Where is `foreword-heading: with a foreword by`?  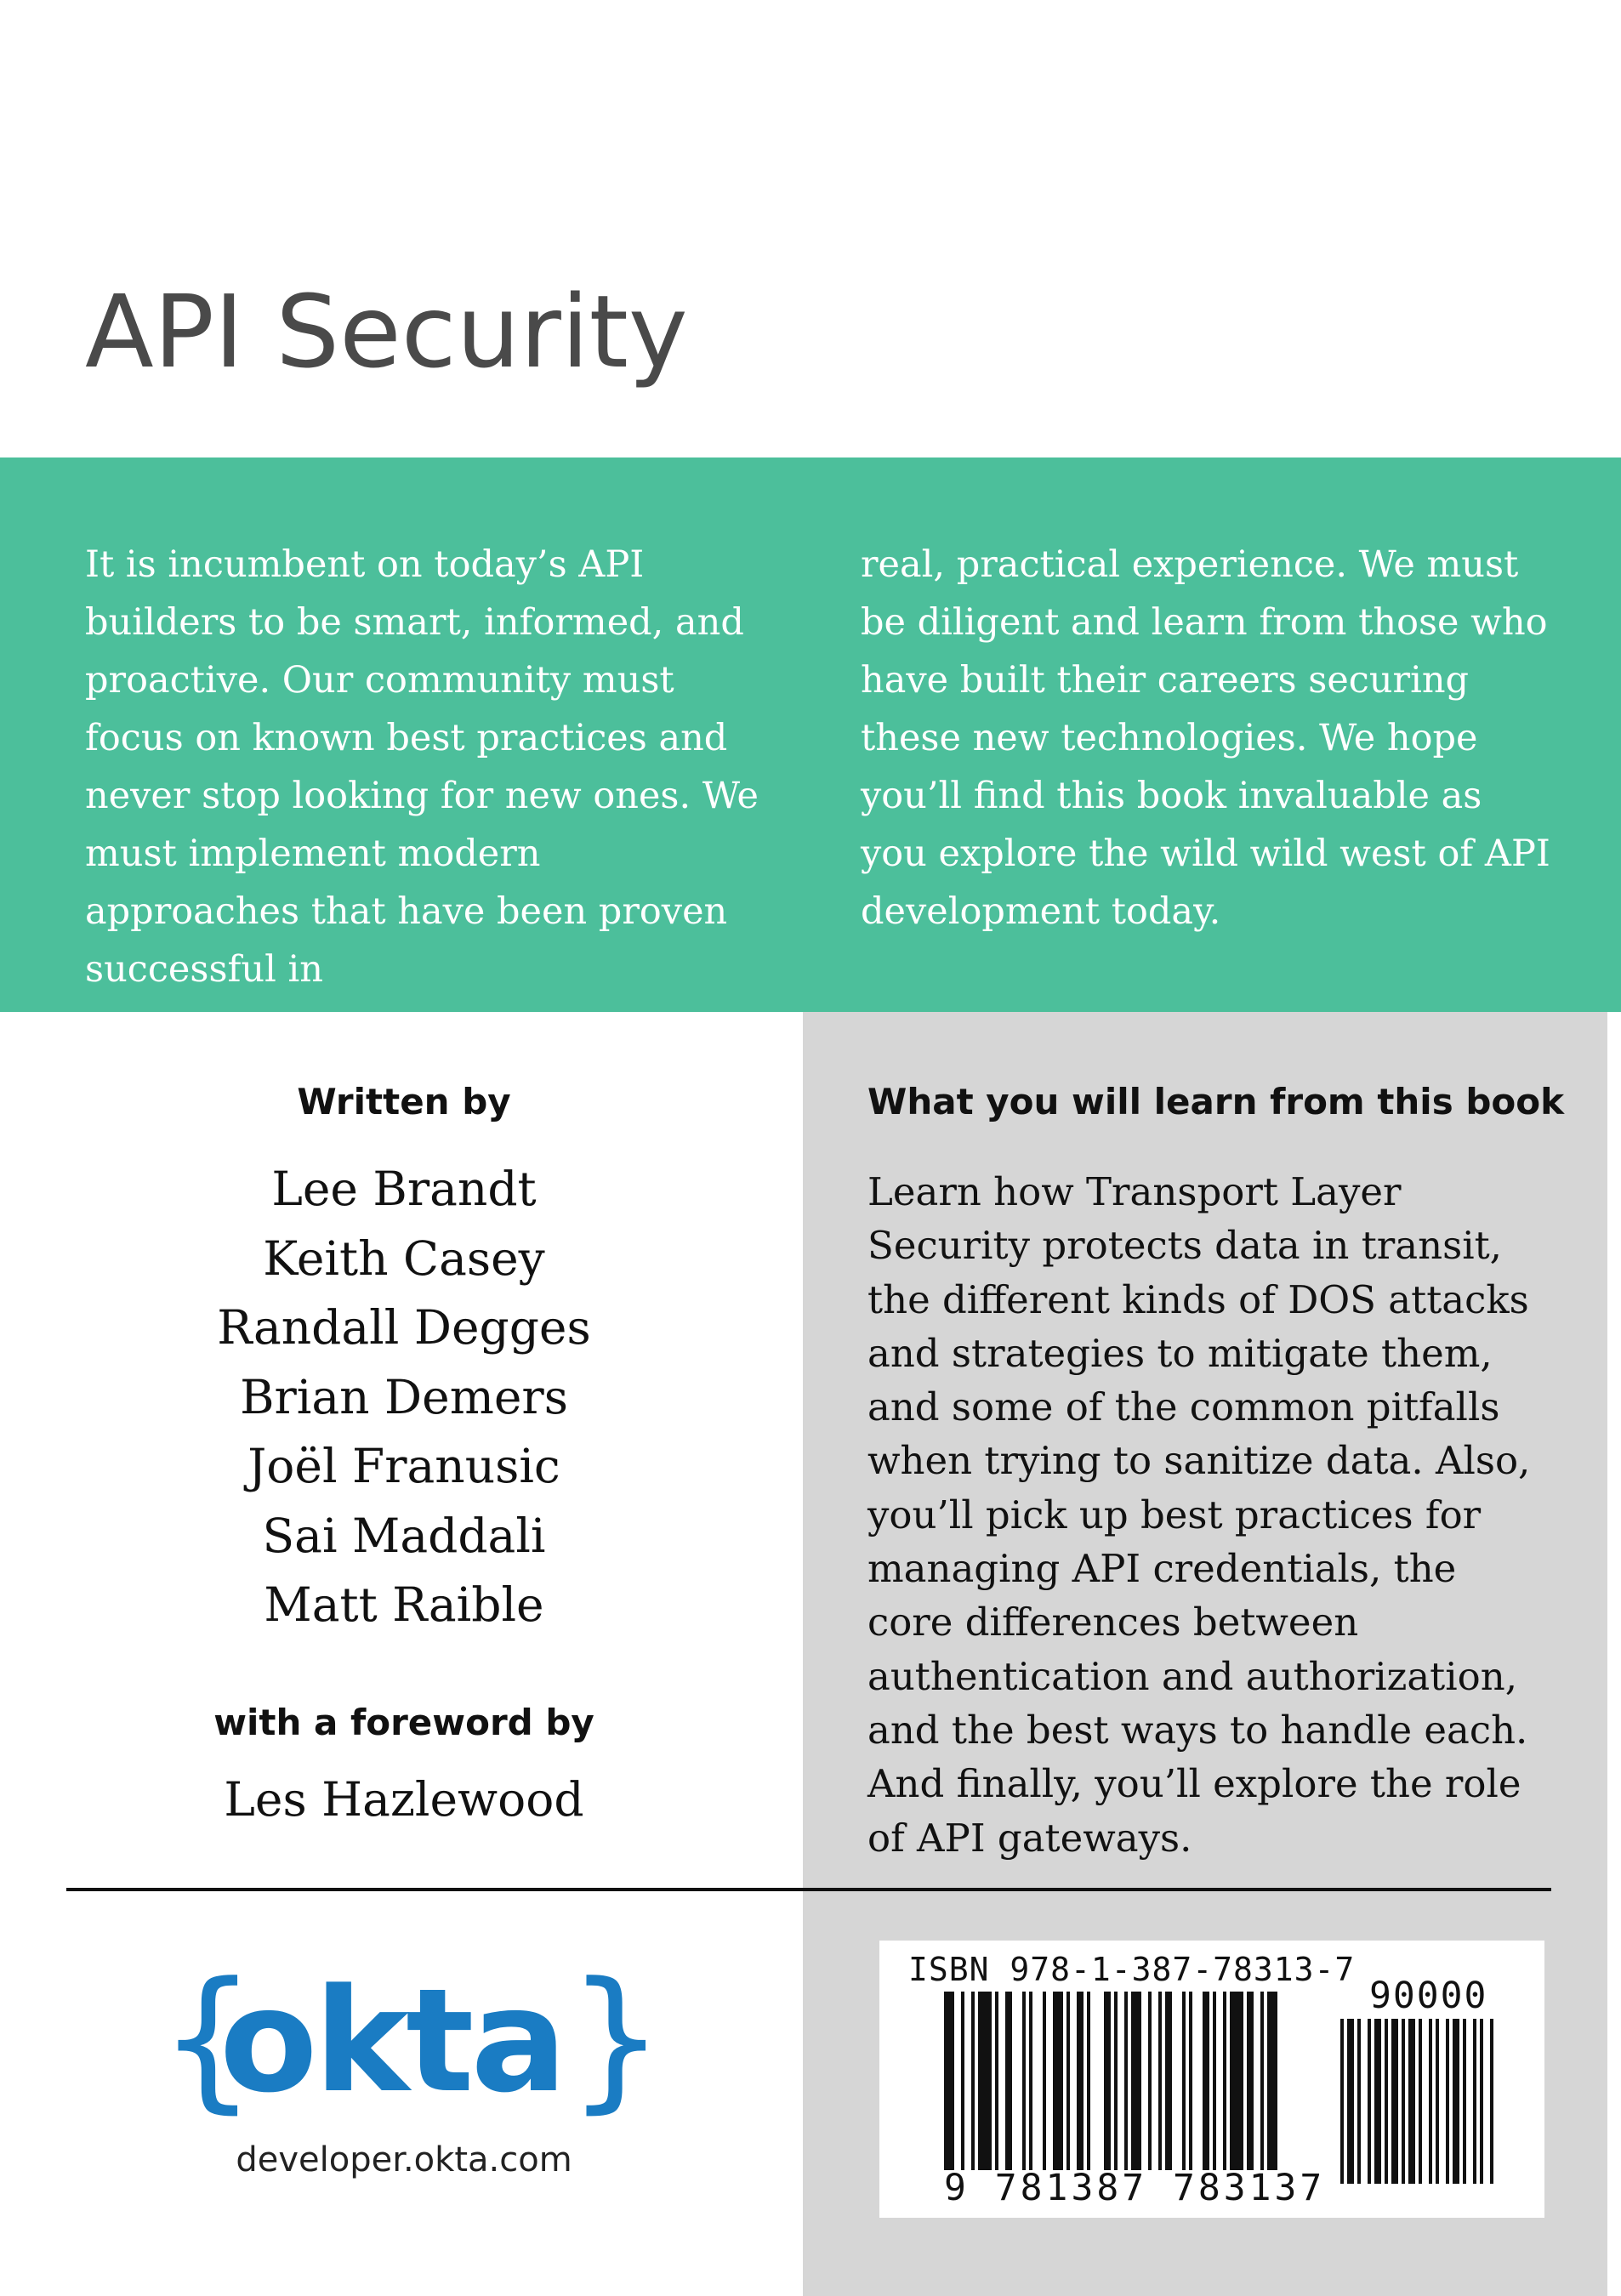
foreword-heading: with a foreword by is located at coordinates (404, 1722).